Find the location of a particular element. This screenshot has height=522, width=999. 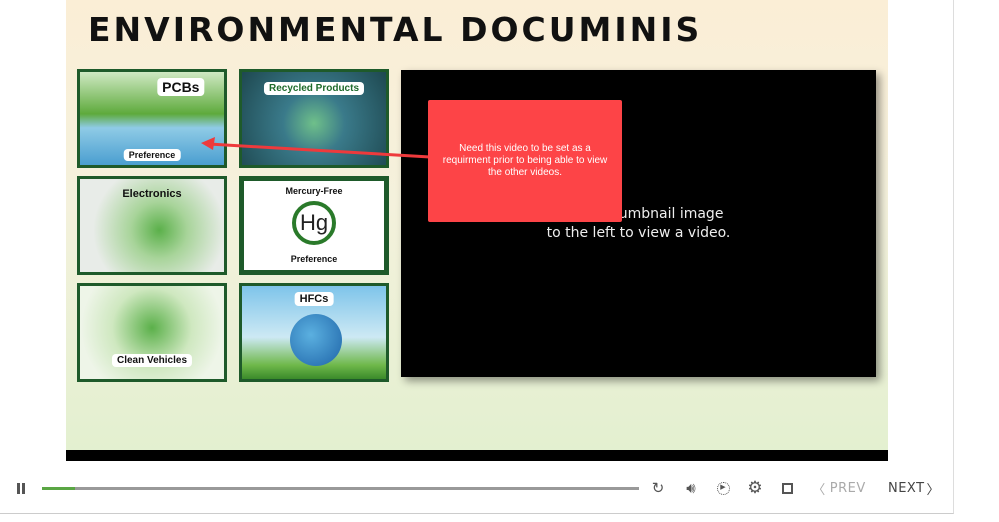

volume-button: 🔊︎ is located at coordinates (691, 488).